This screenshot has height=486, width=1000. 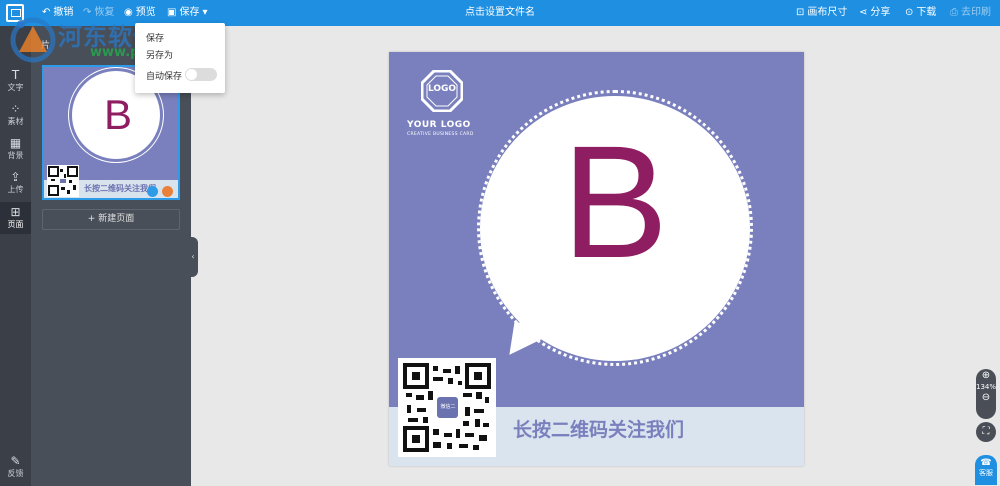 I want to click on delete-page-icon, so click(x=167, y=191).